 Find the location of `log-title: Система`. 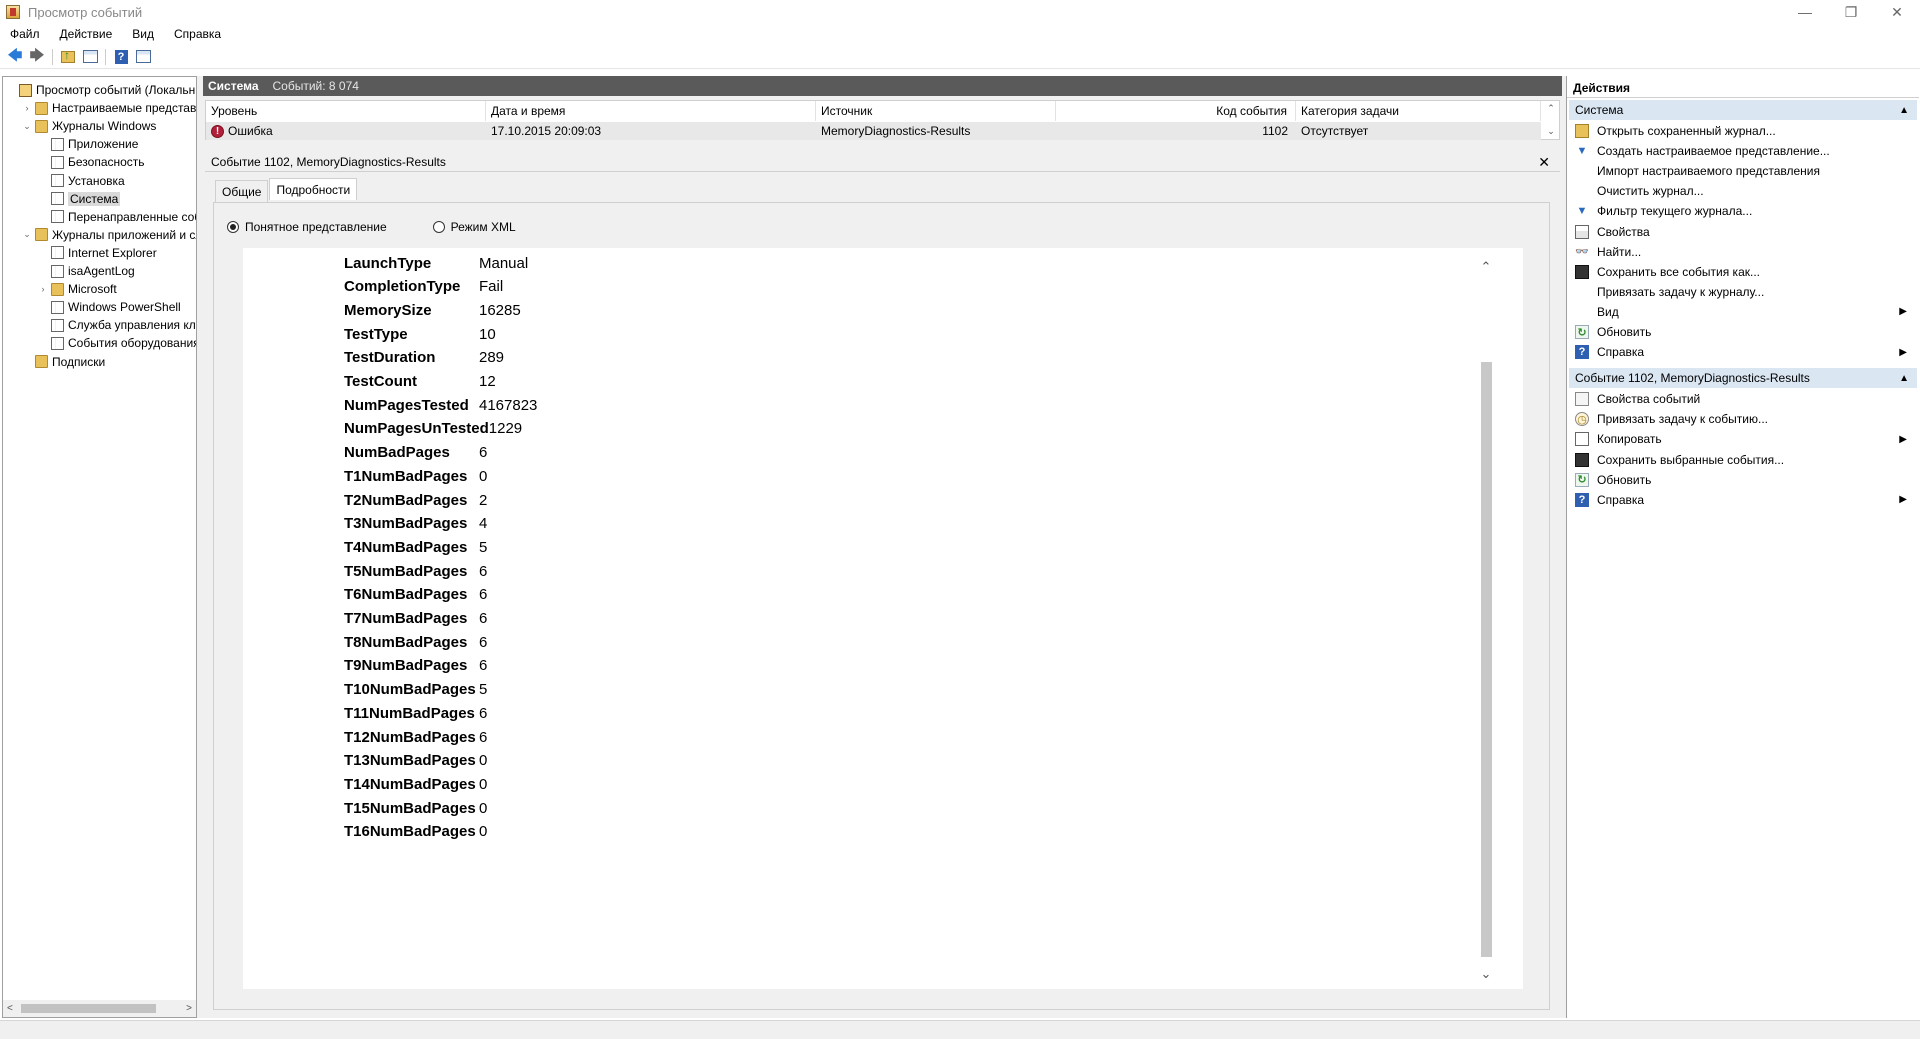

log-title: Система is located at coordinates (233, 86).